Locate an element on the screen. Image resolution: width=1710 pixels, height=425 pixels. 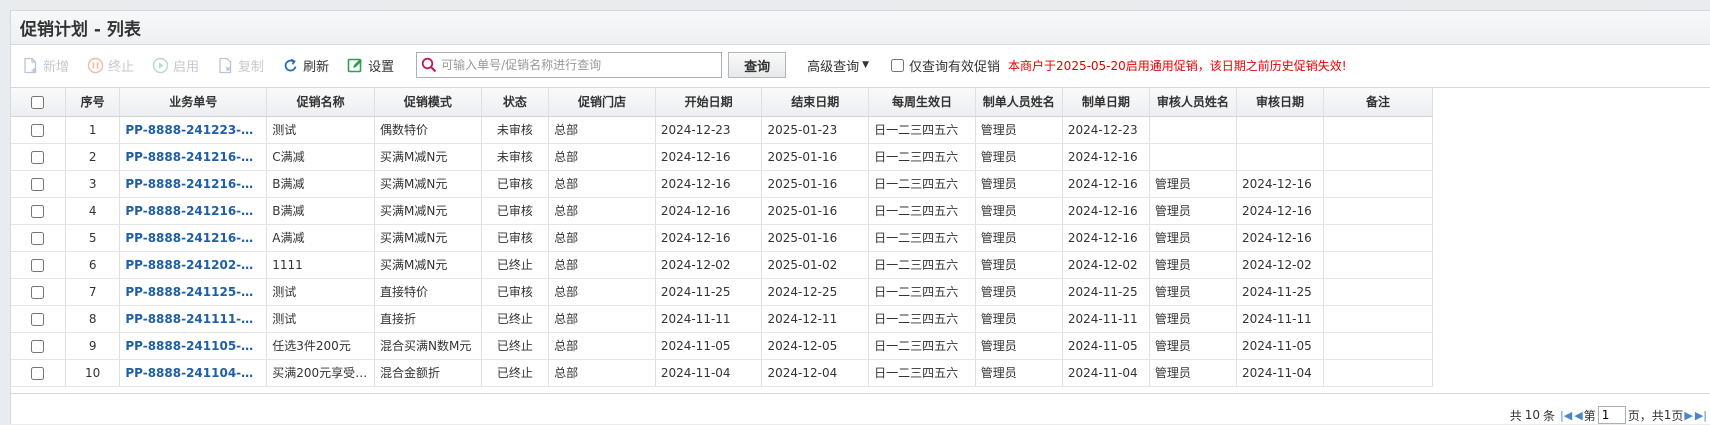
page-number-input is located at coordinates (1611, 415).